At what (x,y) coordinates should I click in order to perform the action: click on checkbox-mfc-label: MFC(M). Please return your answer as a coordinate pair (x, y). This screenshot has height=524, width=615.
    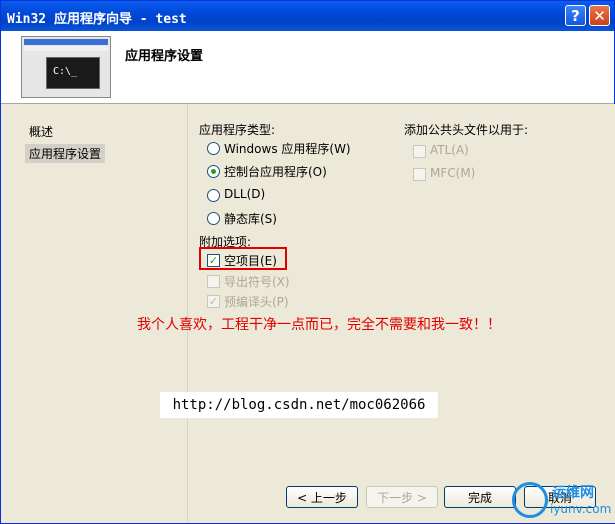
    Looking at the image, I should click on (453, 173).